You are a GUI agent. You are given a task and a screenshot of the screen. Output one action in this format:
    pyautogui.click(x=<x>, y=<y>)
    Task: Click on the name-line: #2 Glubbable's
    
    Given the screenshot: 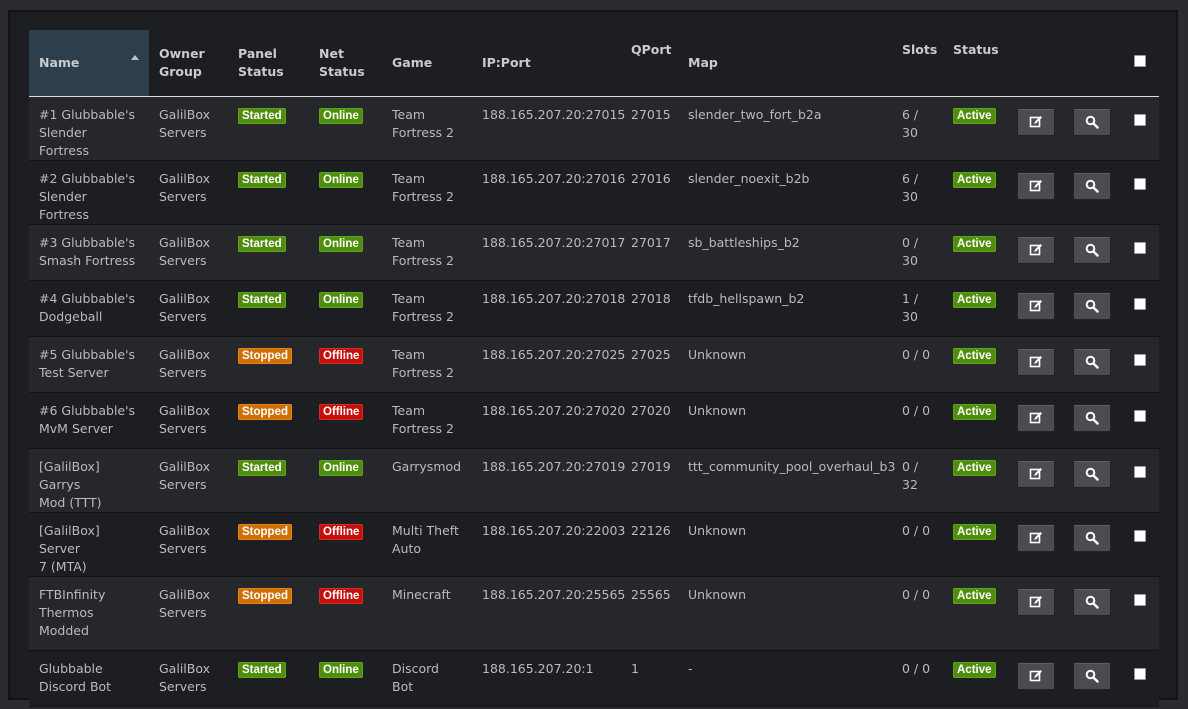 What is the action you would take?
    pyautogui.click(x=87, y=178)
    